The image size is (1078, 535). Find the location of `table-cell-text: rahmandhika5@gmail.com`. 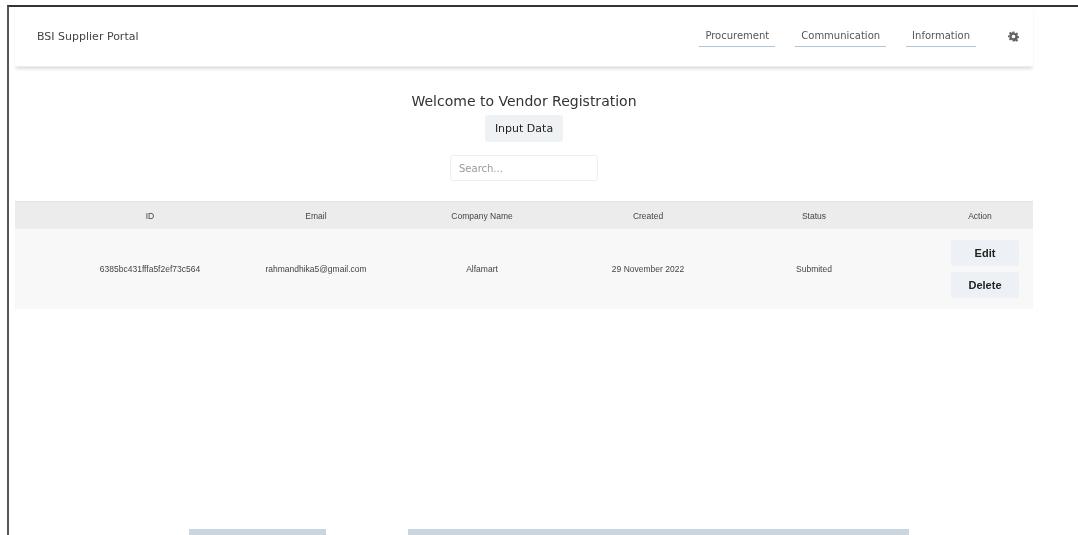

table-cell-text: rahmandhika5@gmail.com is located at coordinates (316, 269).